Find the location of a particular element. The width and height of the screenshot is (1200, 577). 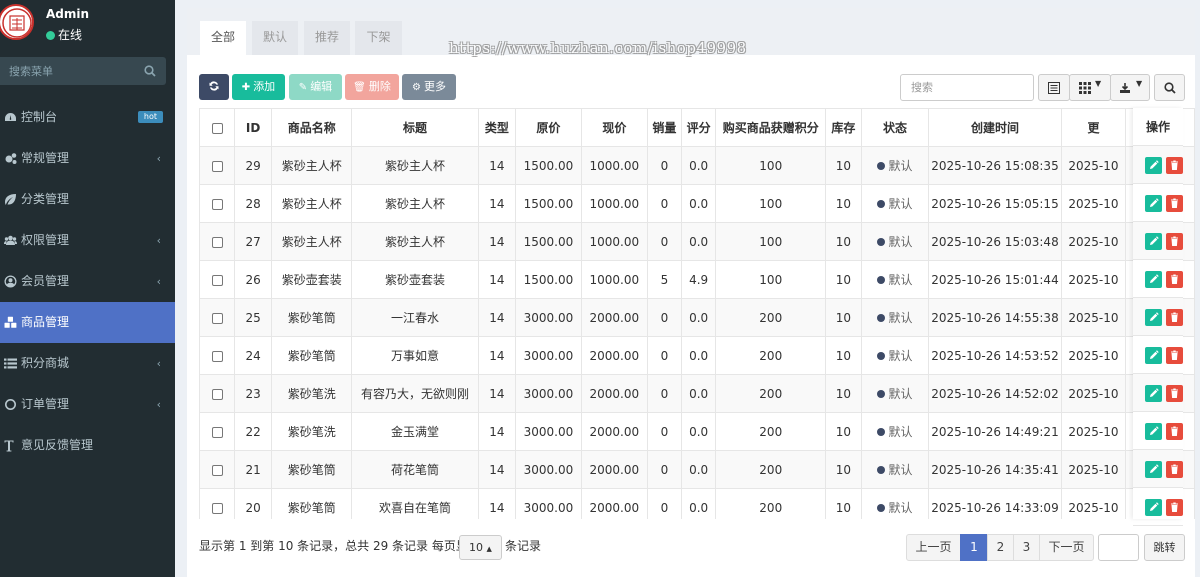

col-header-stock: 库存 is located at coordinates (843, 127).